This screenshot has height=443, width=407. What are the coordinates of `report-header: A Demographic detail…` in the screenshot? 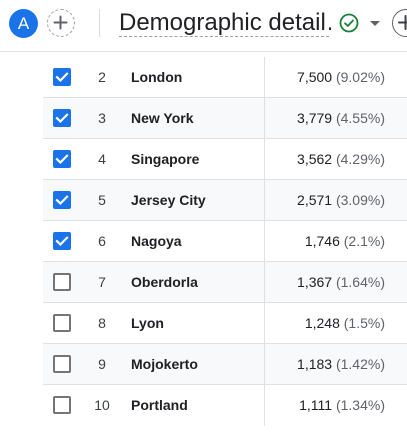 It's located at (203, 26).